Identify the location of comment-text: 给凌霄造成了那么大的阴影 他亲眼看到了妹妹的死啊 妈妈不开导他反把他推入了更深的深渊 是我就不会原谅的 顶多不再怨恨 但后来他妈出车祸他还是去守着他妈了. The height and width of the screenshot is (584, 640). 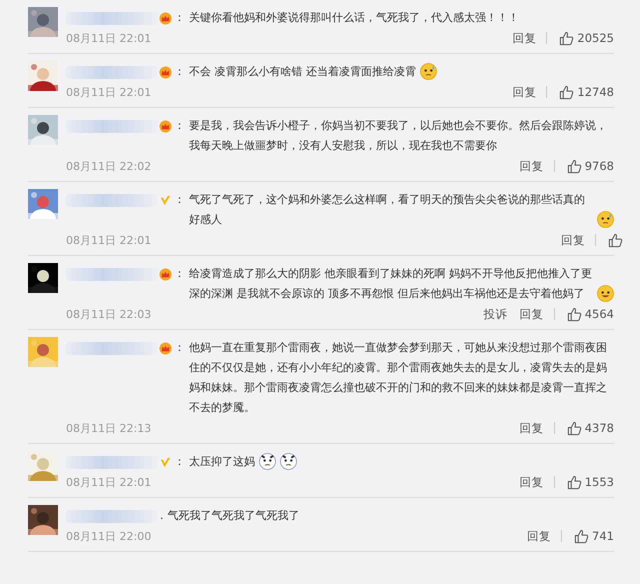
(391, 284).